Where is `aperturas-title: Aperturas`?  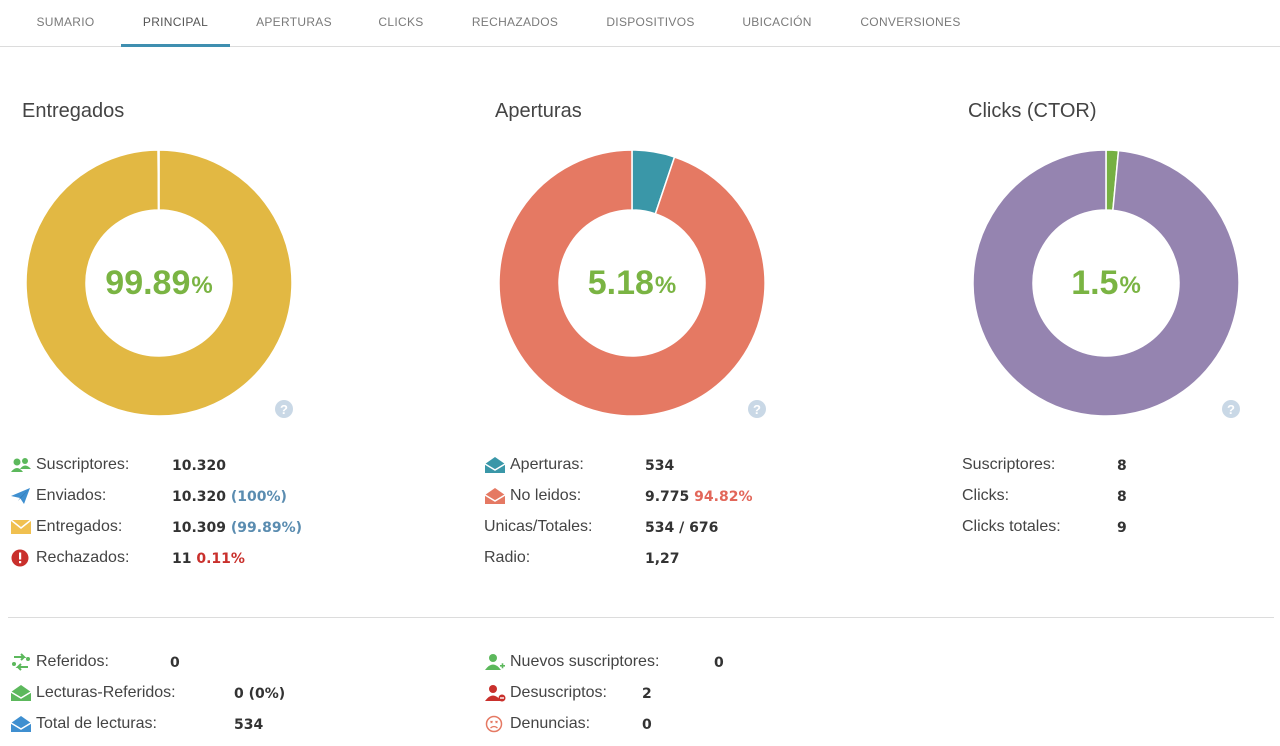
aperturas-title: Aperturas is located at coordinates (538, 111).